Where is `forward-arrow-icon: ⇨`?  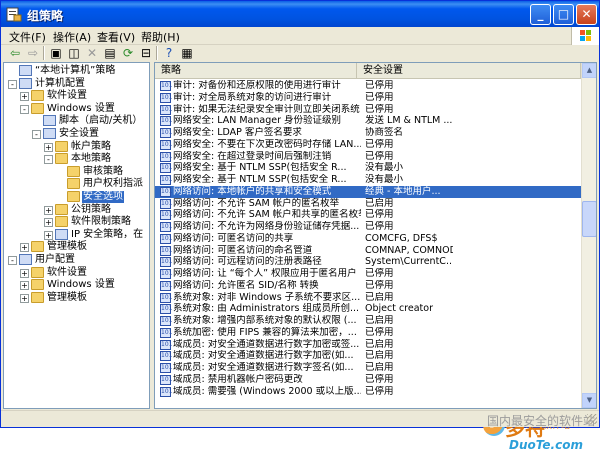
forward-arrow-icon: ⇨ is located at coordinates (33, 53).